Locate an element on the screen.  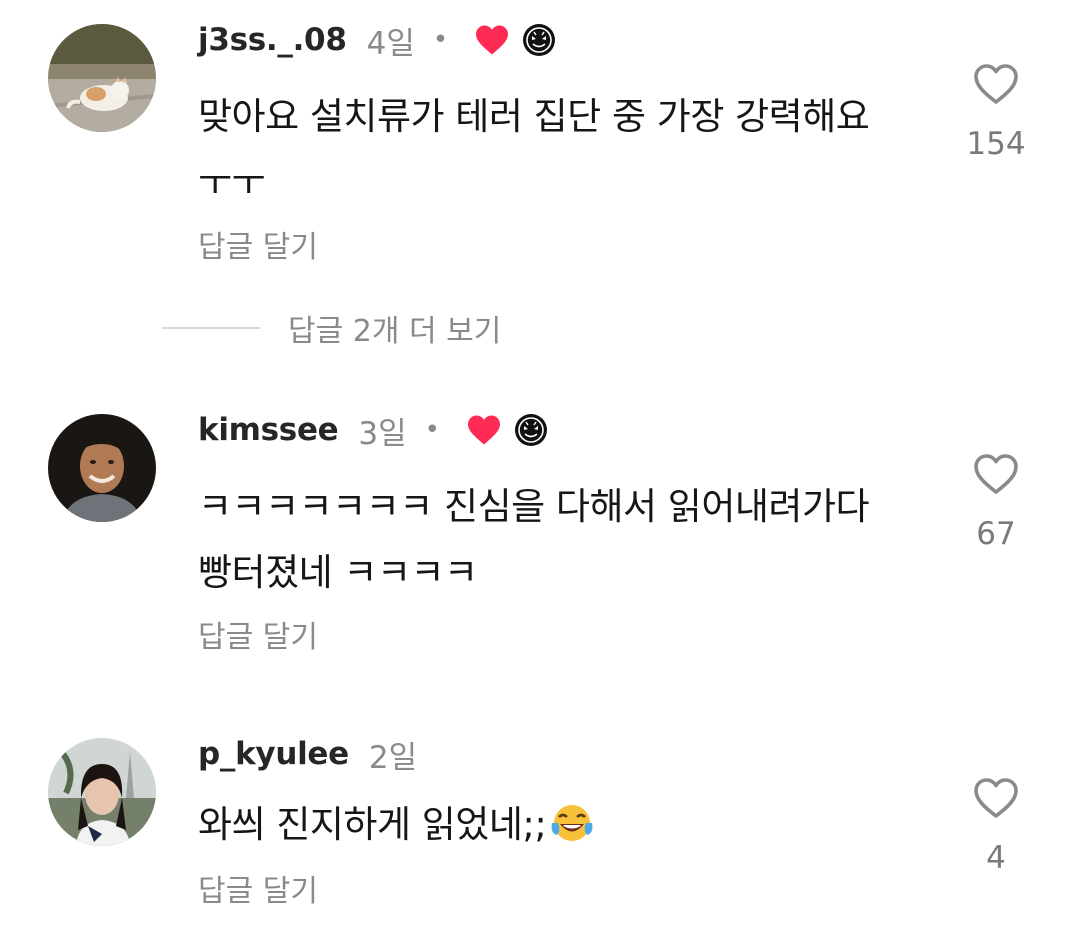
like-button: 154 is located at coordinates (996, 112).